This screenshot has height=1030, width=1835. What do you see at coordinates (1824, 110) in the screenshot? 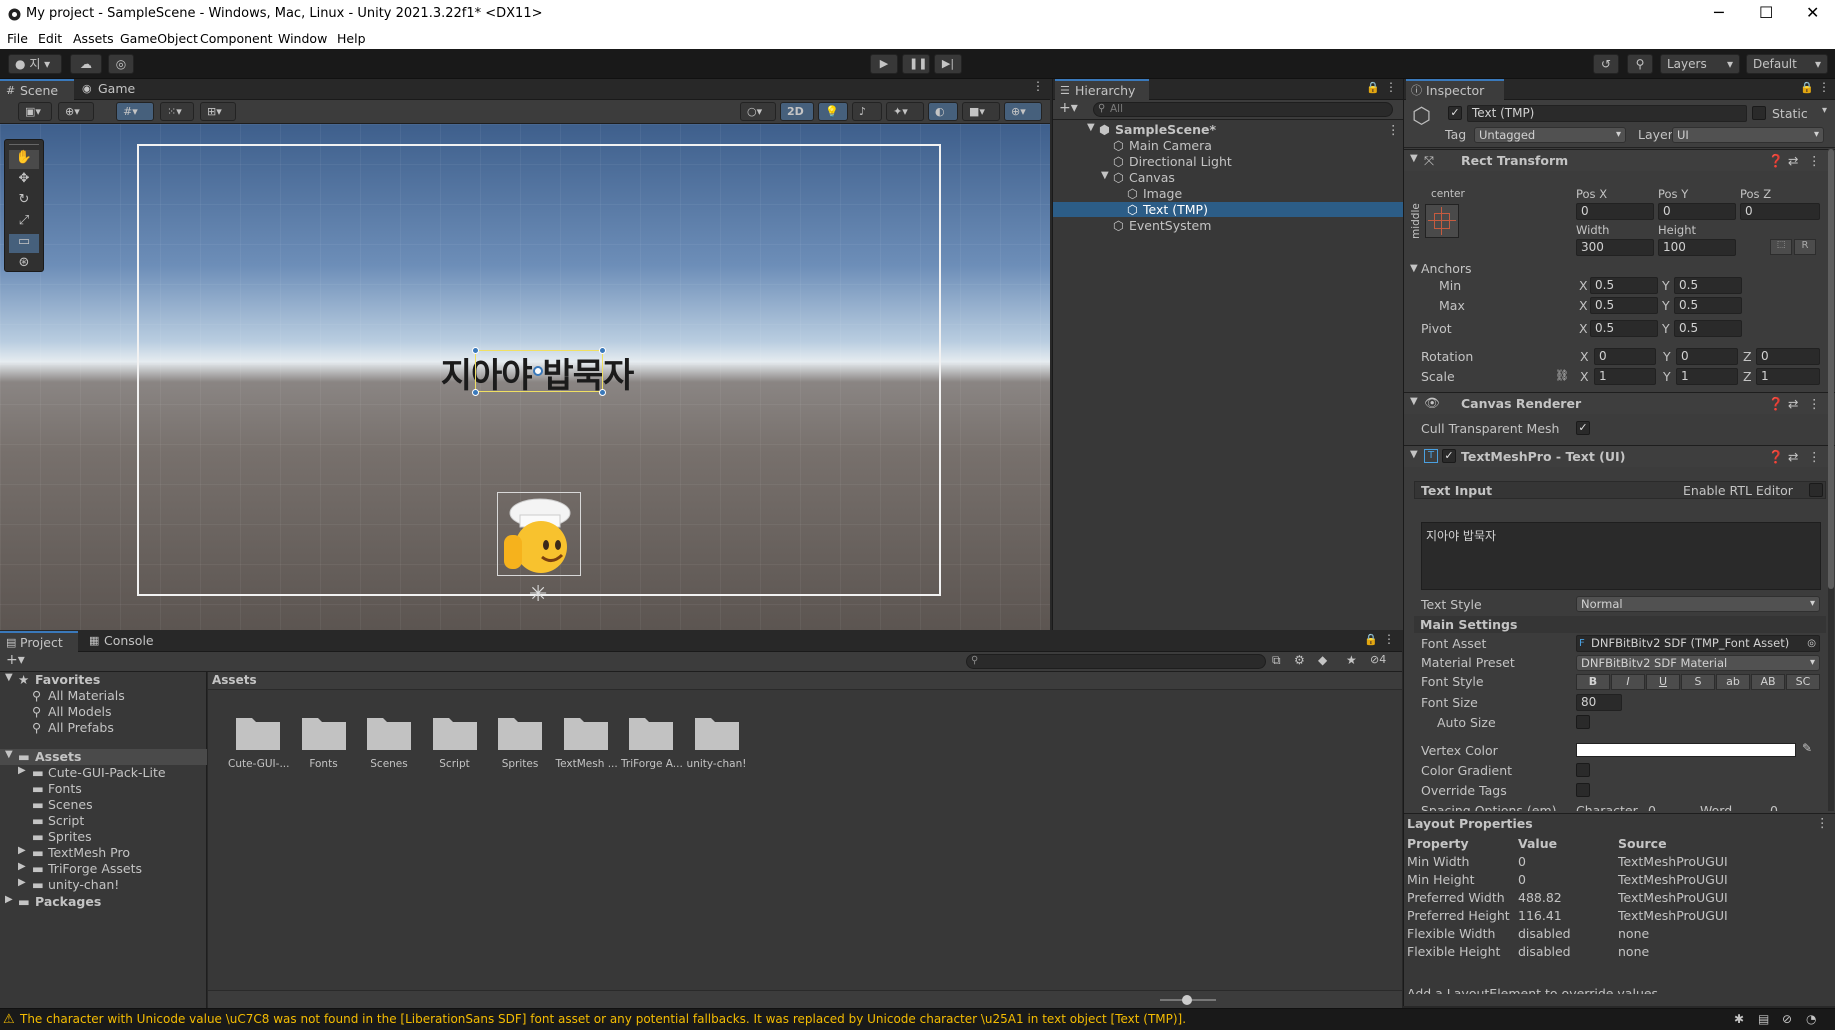
I see `static-dropdown-icon: ▾` at bounding box center [1824, 110].